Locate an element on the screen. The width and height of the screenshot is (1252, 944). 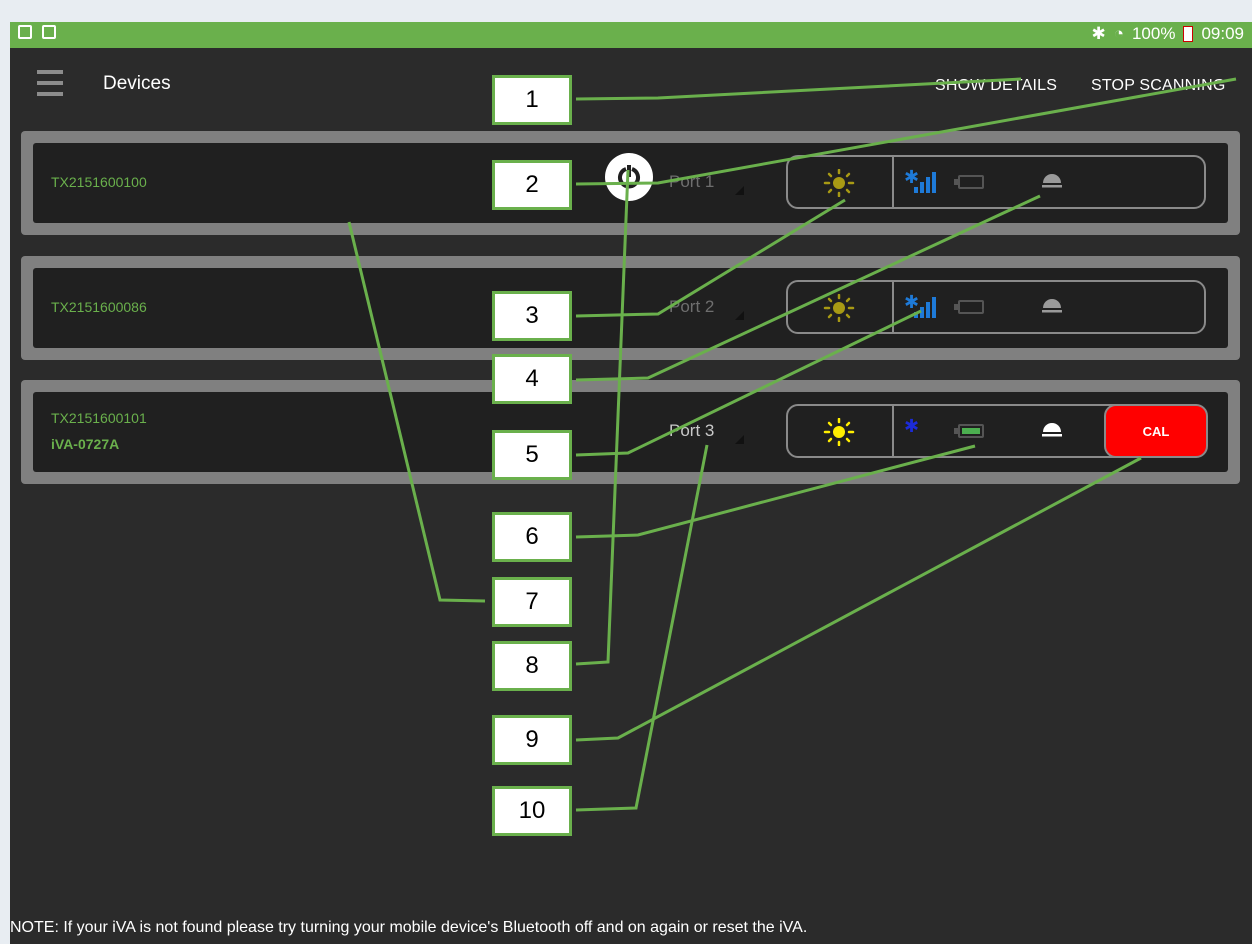
device-control-panel: ✱ CAL is located at coordinates (997, 431).